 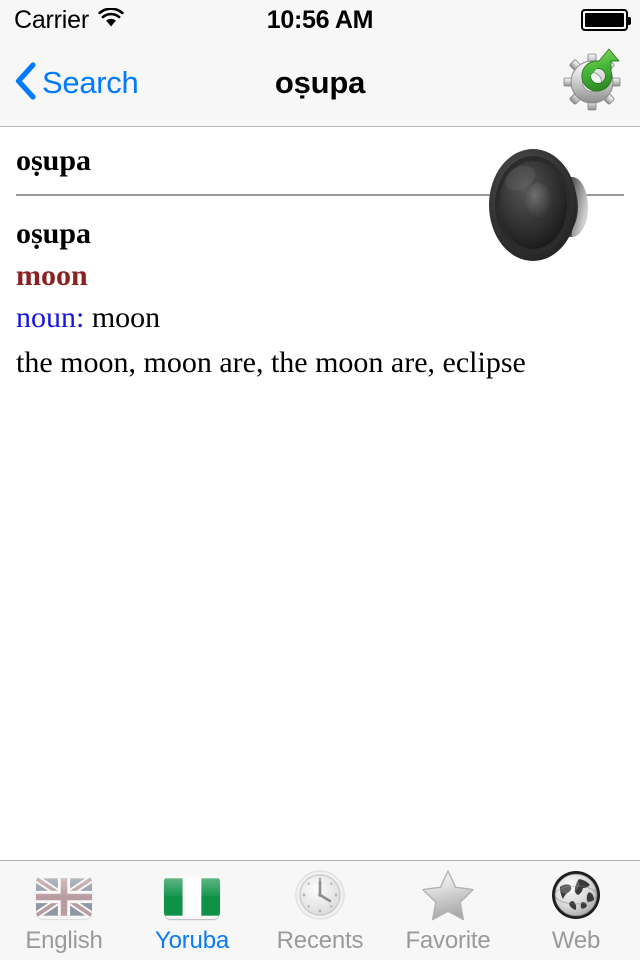 I want to click on navigation-bar: Search oṣupa, so click(x=320, y=83).